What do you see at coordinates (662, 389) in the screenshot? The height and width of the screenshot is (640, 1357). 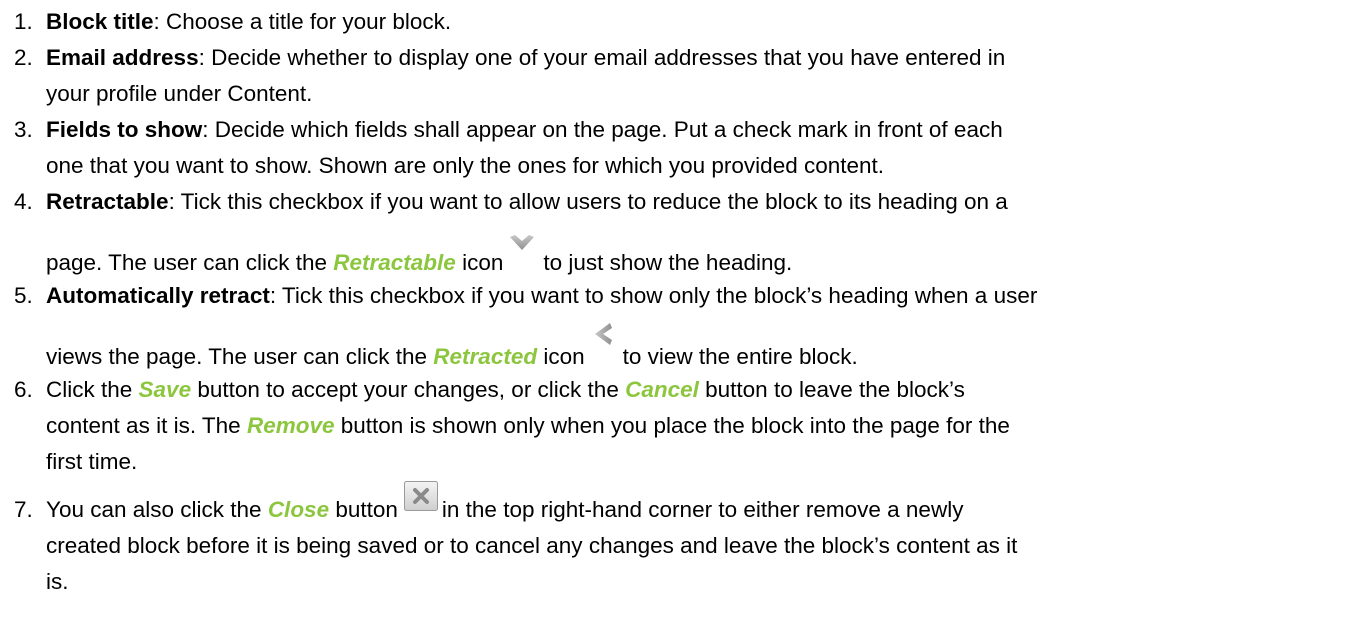 I see `cancel-label: Cancel` at bounding box center [662, 389].